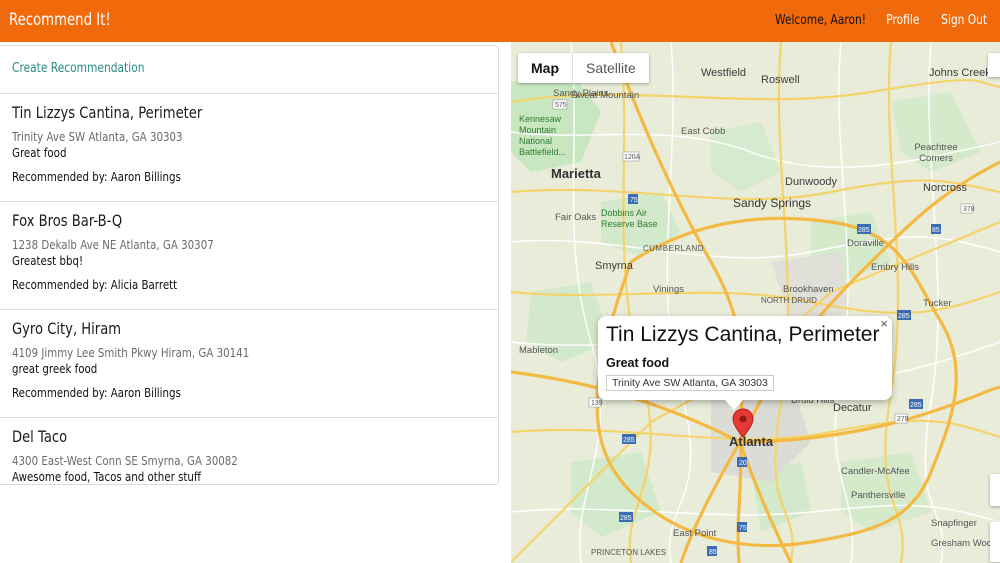 Image resolution: width=1000 pixels, height=563 pixels. What do you see at coordinates (668, 289) in the screenshot?
I see `map-label: Vinings` at bounding box center [668, 289].